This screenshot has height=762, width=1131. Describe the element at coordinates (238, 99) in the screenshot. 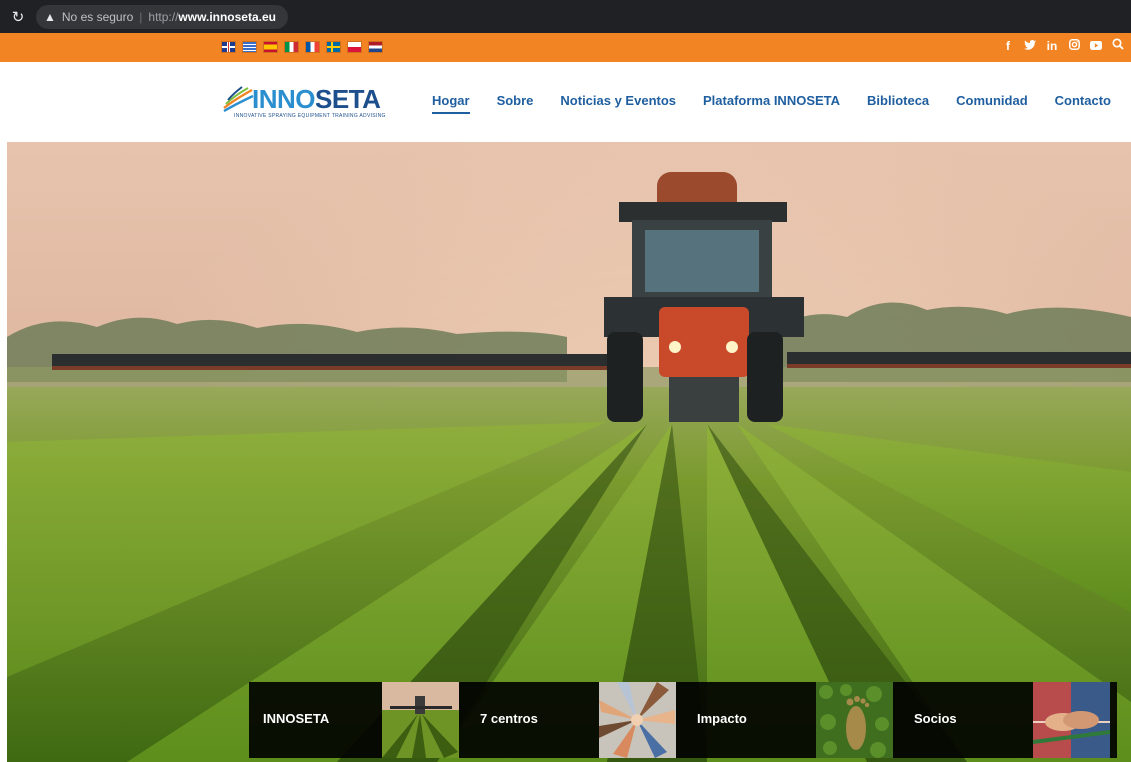

I see `logo-wave-icon` at that location.